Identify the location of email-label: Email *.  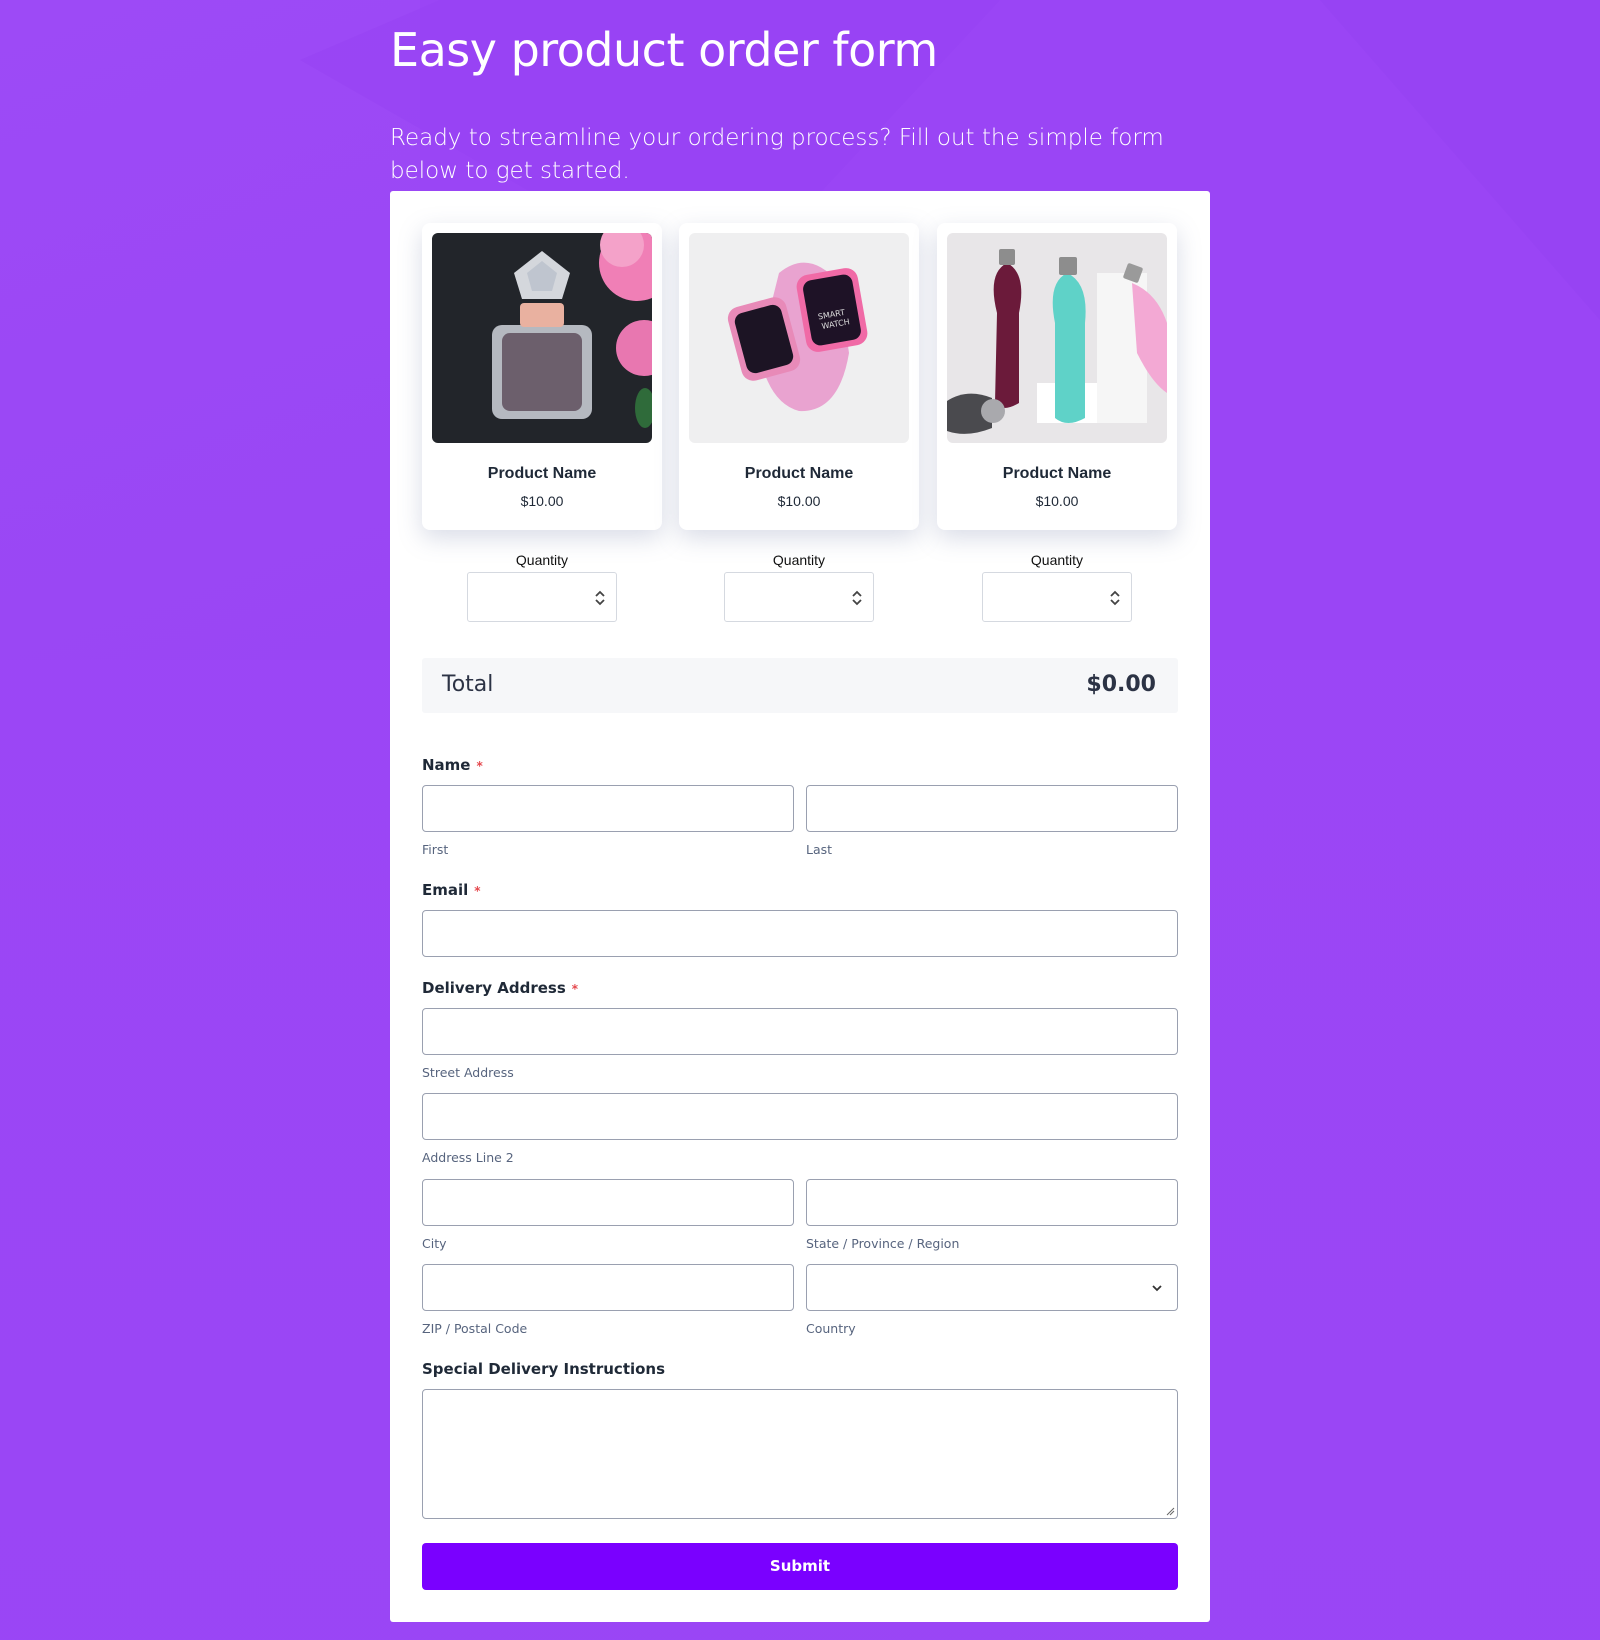
(451, 890).